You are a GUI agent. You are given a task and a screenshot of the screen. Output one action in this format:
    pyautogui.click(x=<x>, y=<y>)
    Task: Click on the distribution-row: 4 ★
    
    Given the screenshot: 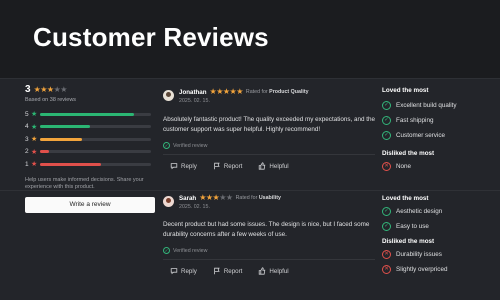 What is the action you would take?
    pyautogui.click(x=91, y=127)
    